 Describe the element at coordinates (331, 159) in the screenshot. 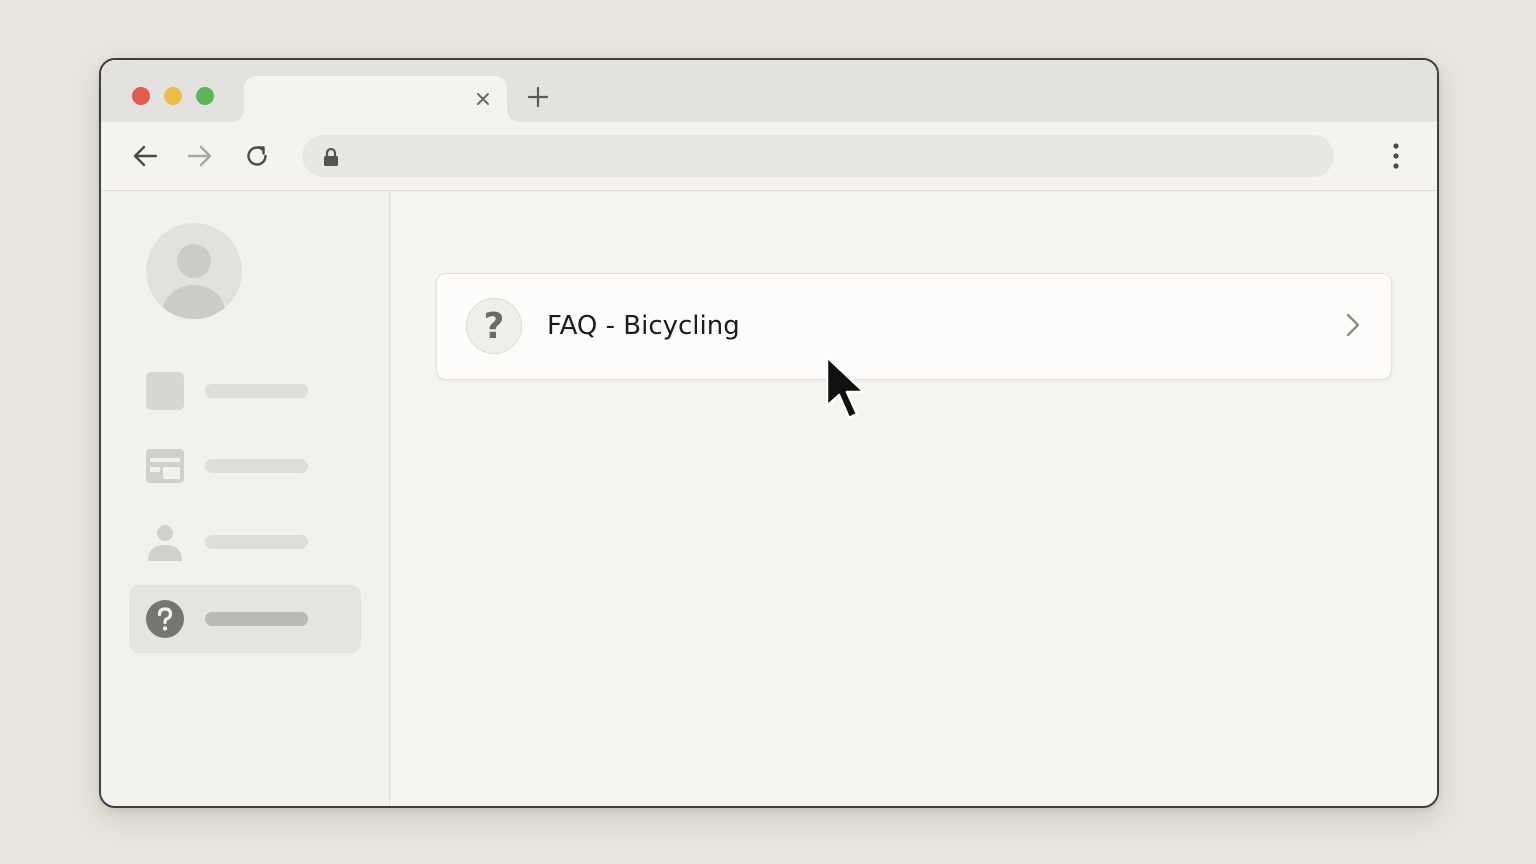

I see `lock-icon` at that location.